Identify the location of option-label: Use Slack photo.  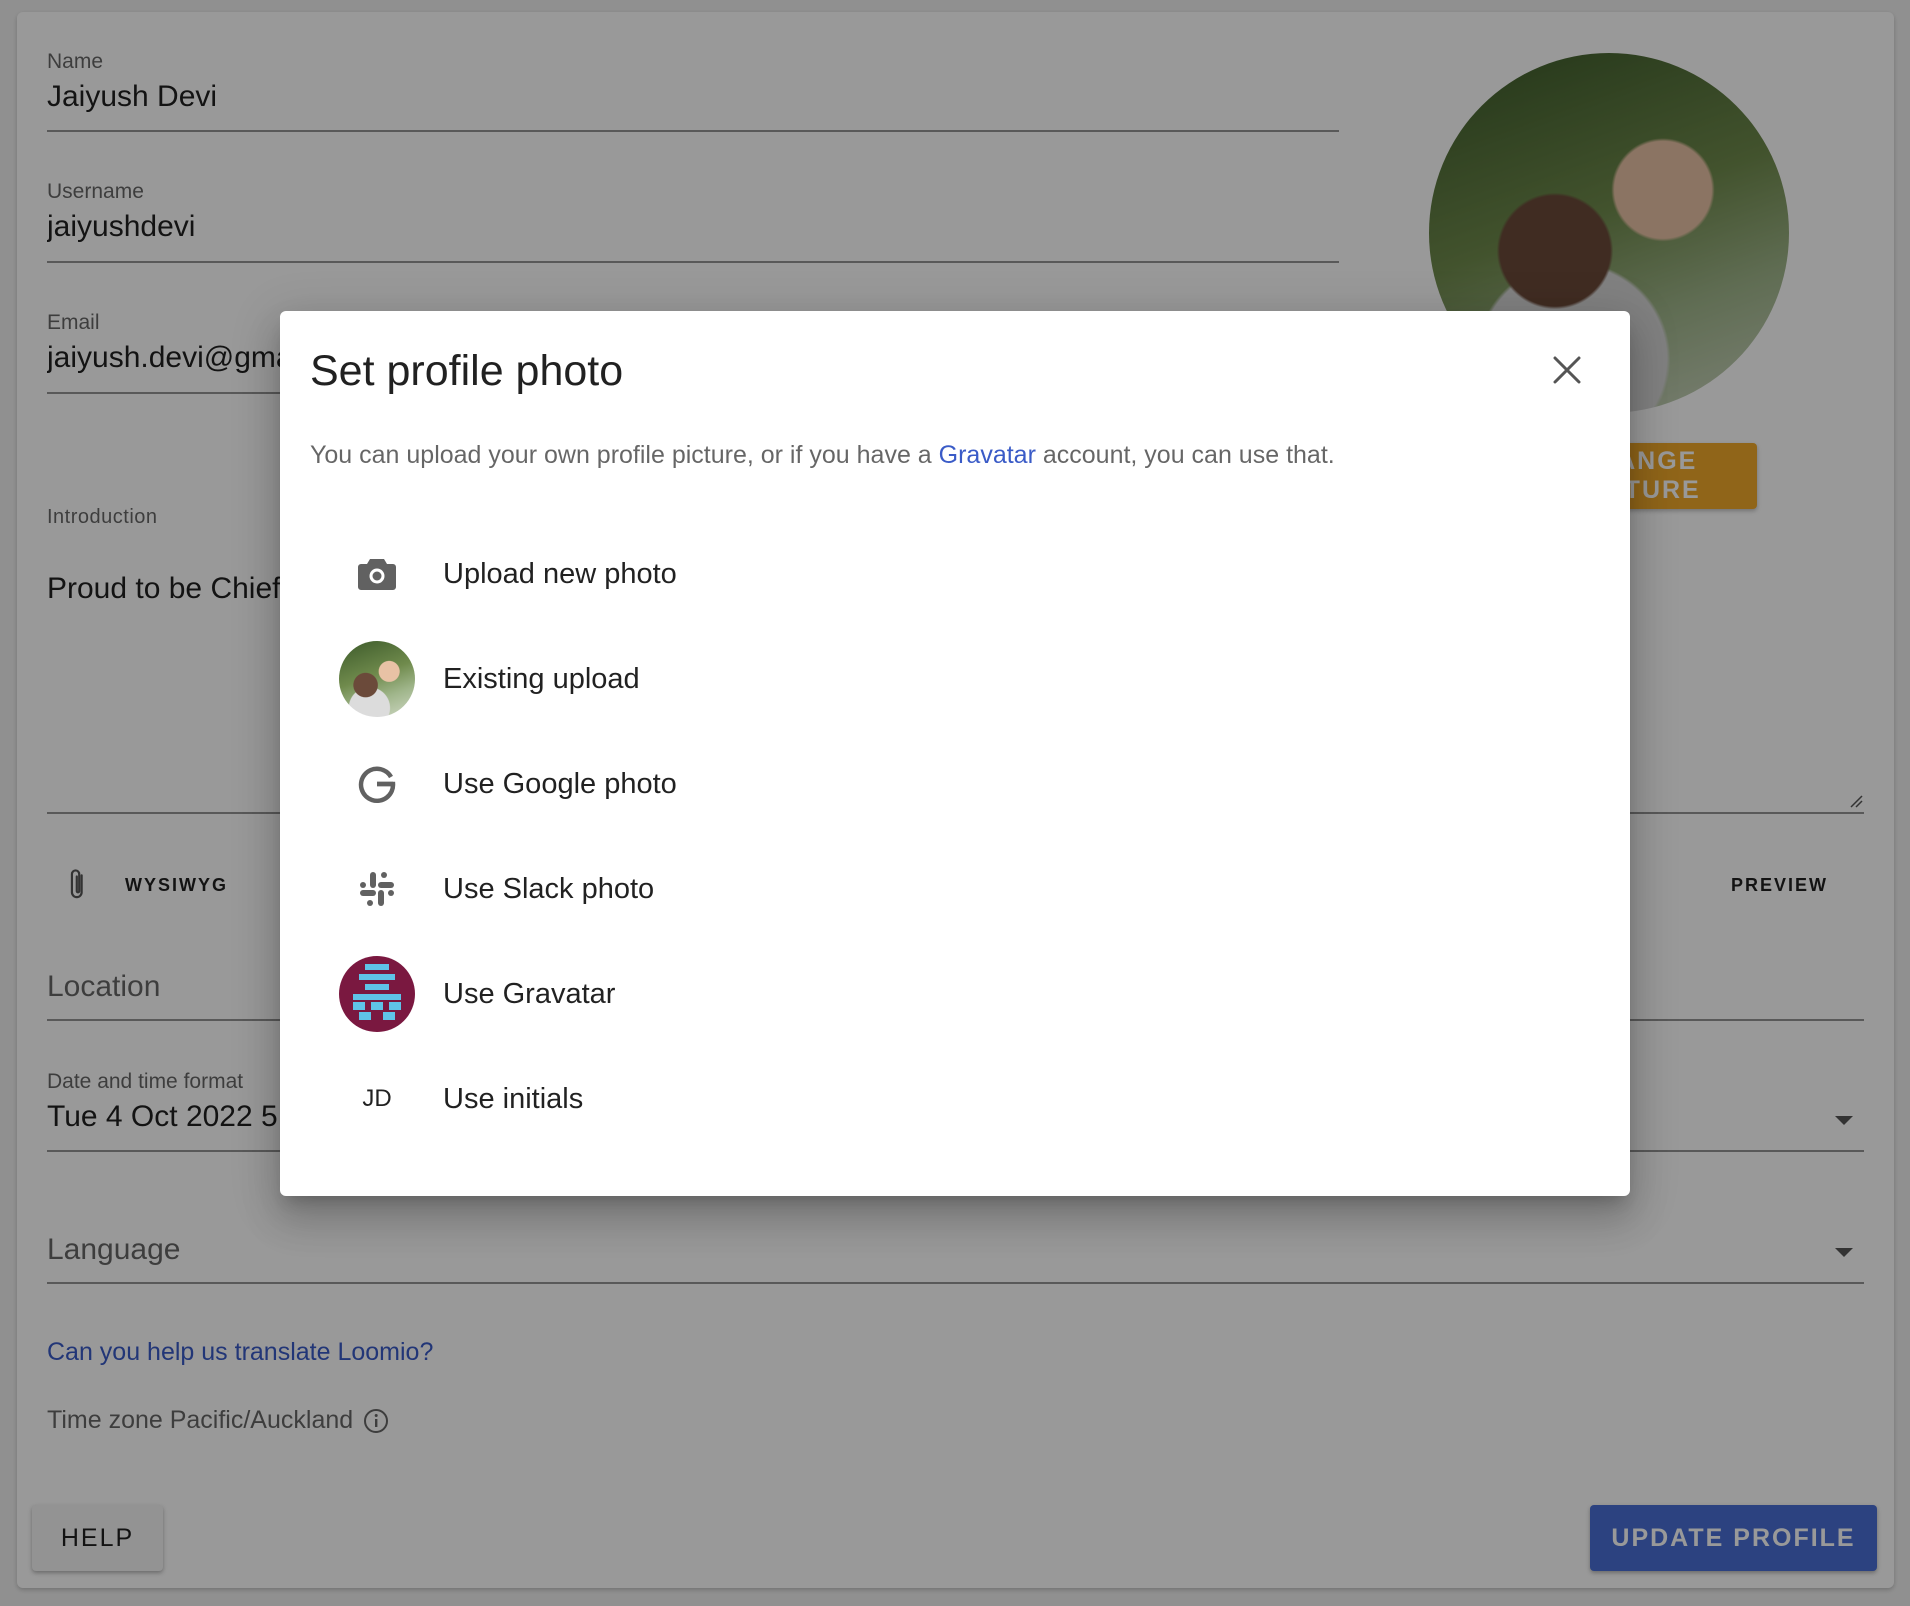
(549, 888).